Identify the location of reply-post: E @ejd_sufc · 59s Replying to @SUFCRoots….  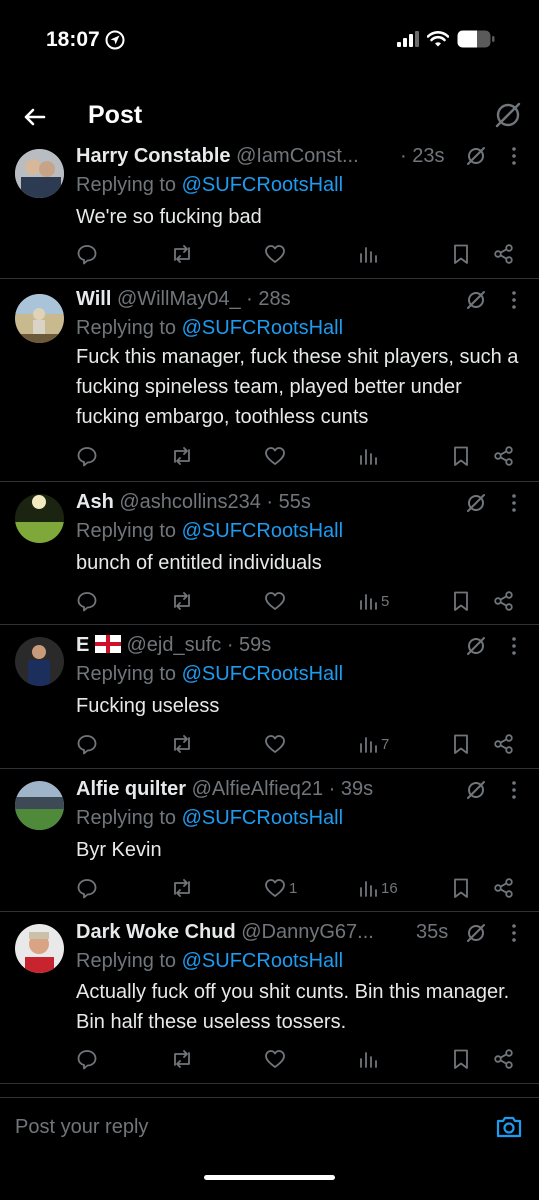
(269, 697).